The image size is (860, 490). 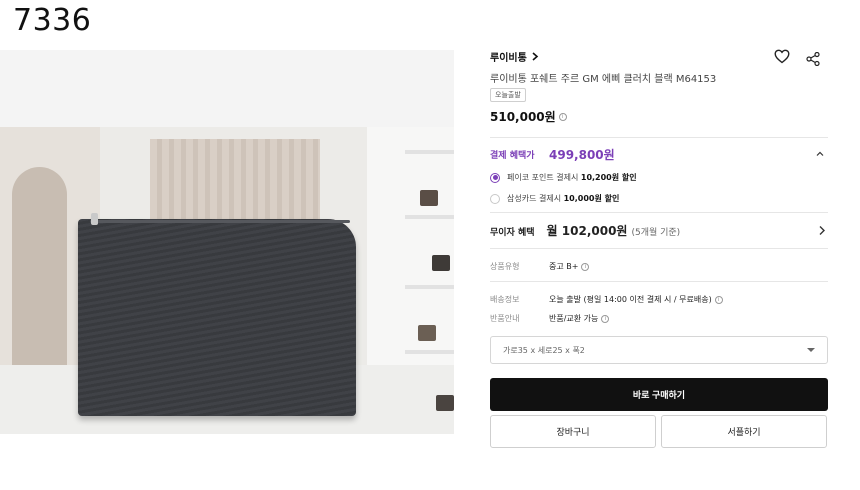 I want to click on return-key: 반품안내, so click(x=505, y=318).